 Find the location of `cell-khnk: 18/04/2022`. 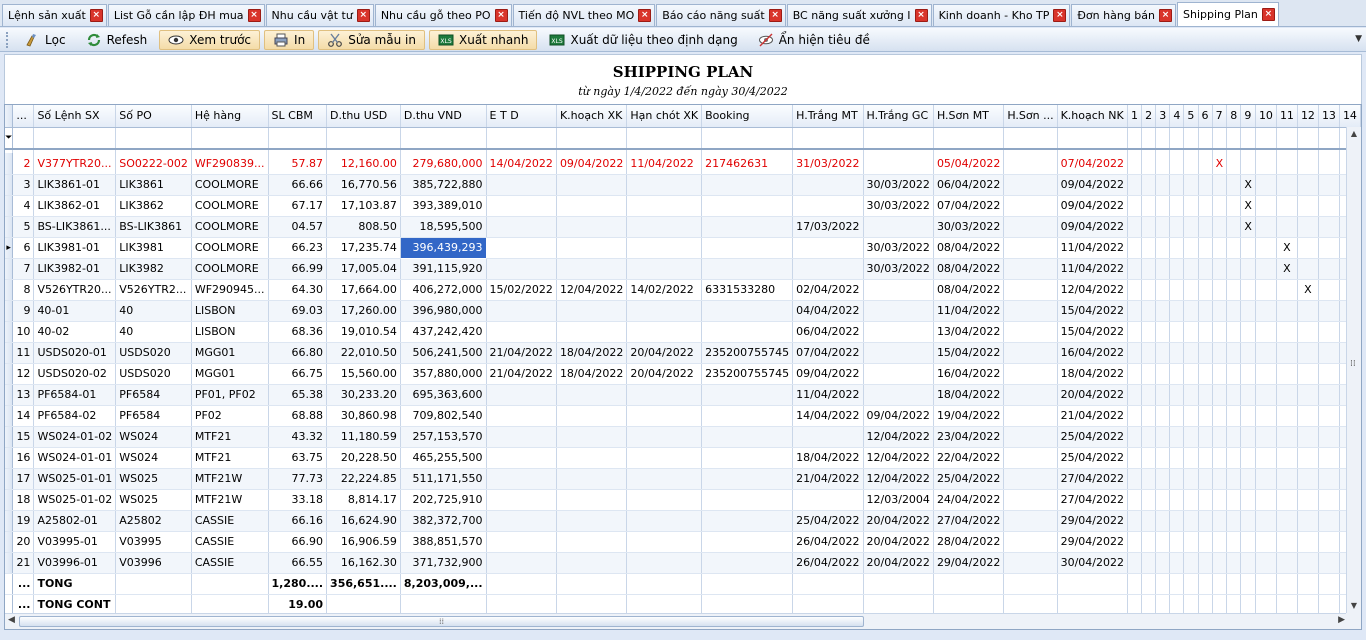

cell-khnk: 18/04/2022 is located at coordinates (1093, 374).